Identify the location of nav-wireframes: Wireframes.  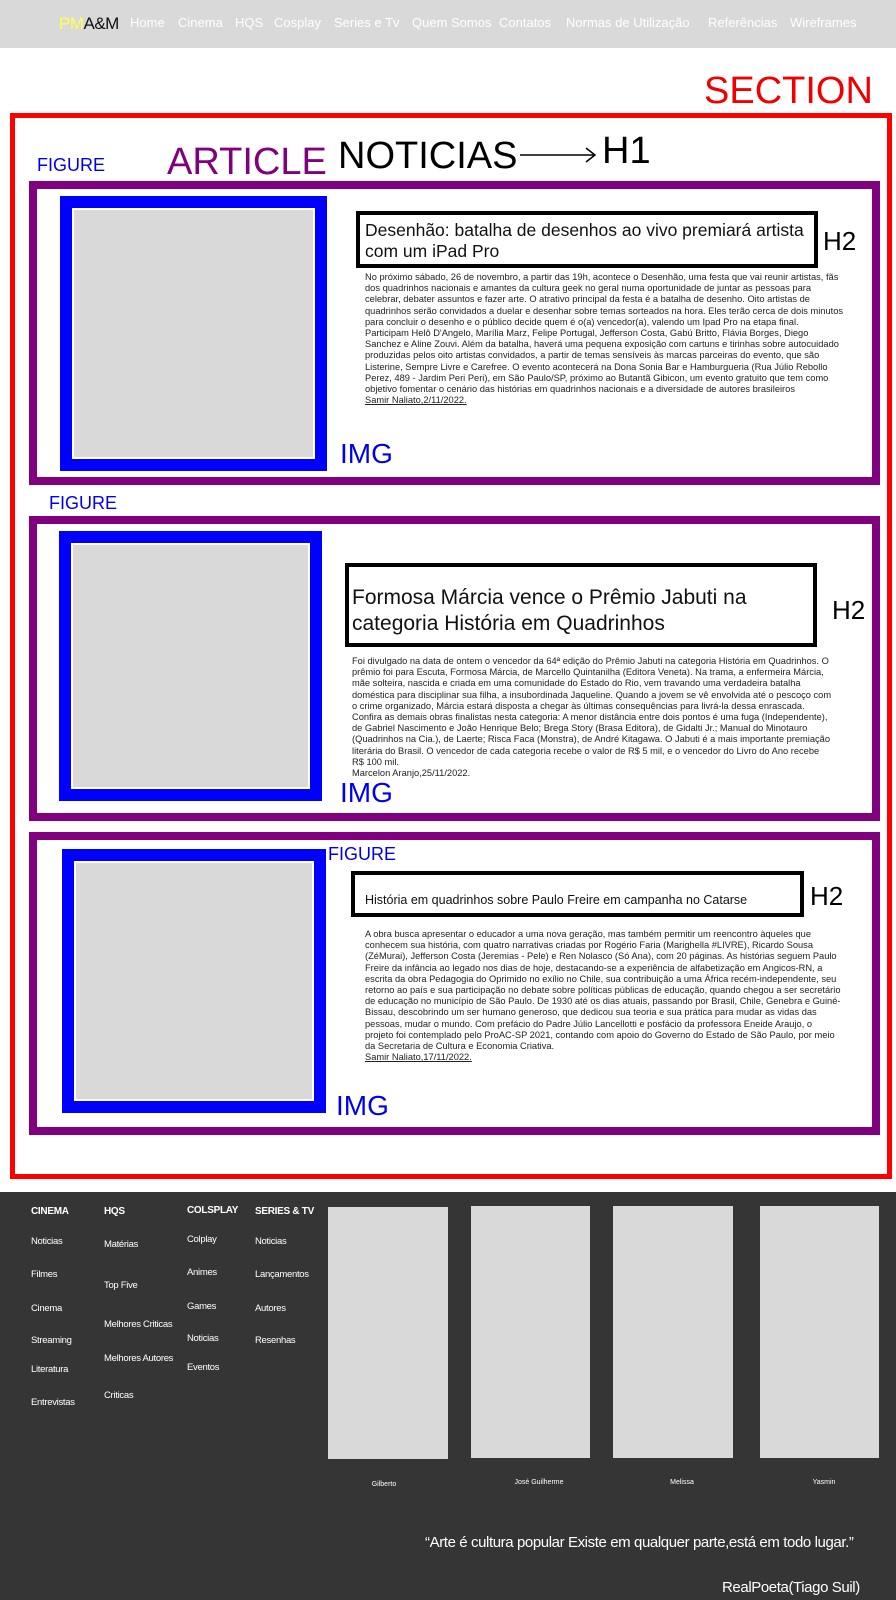
(823, 22).